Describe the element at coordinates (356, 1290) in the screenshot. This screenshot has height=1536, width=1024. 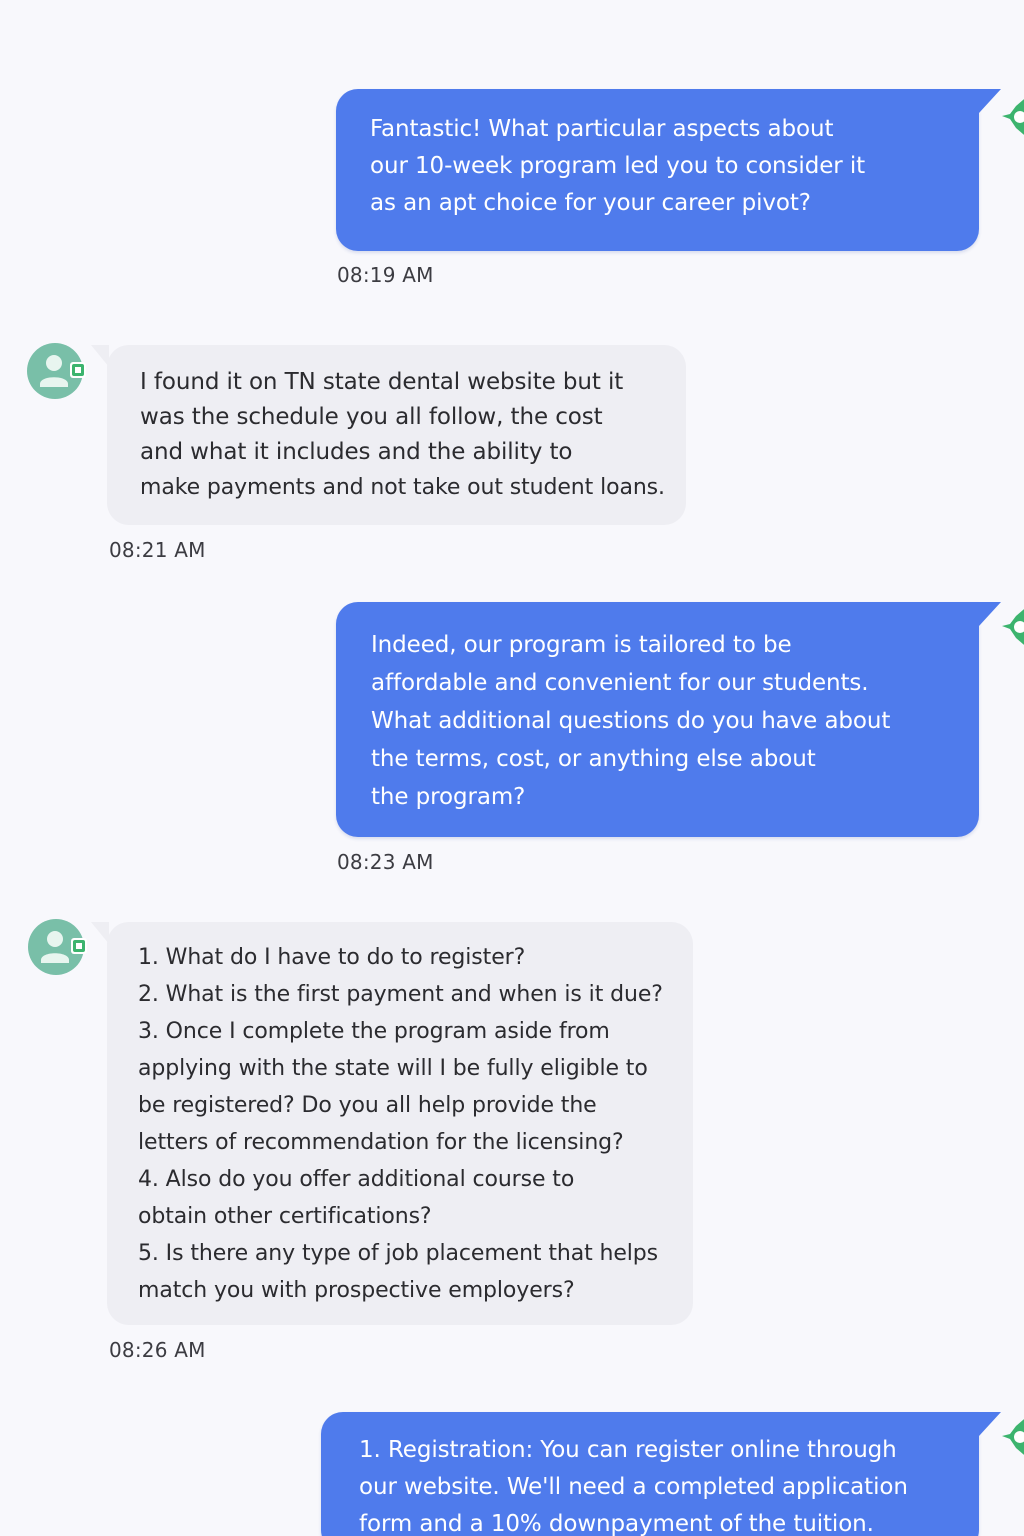
I see `message-line: match you with prospective employers?` at that location.